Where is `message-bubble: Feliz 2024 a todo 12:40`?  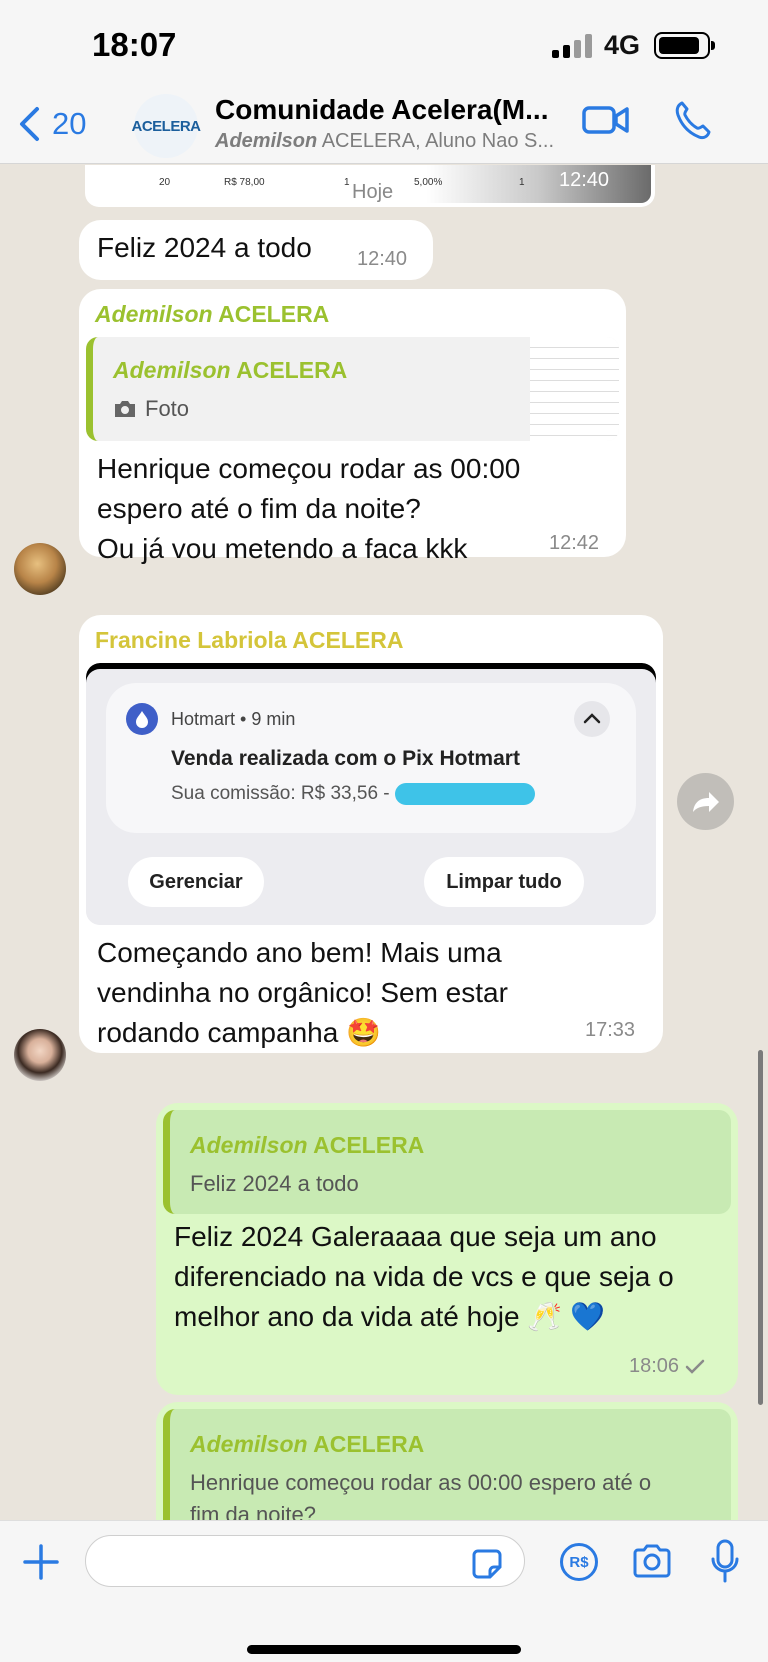
message-bubble: Feliz 2024 a todo 12:40 is located at coordinates (256, 250).